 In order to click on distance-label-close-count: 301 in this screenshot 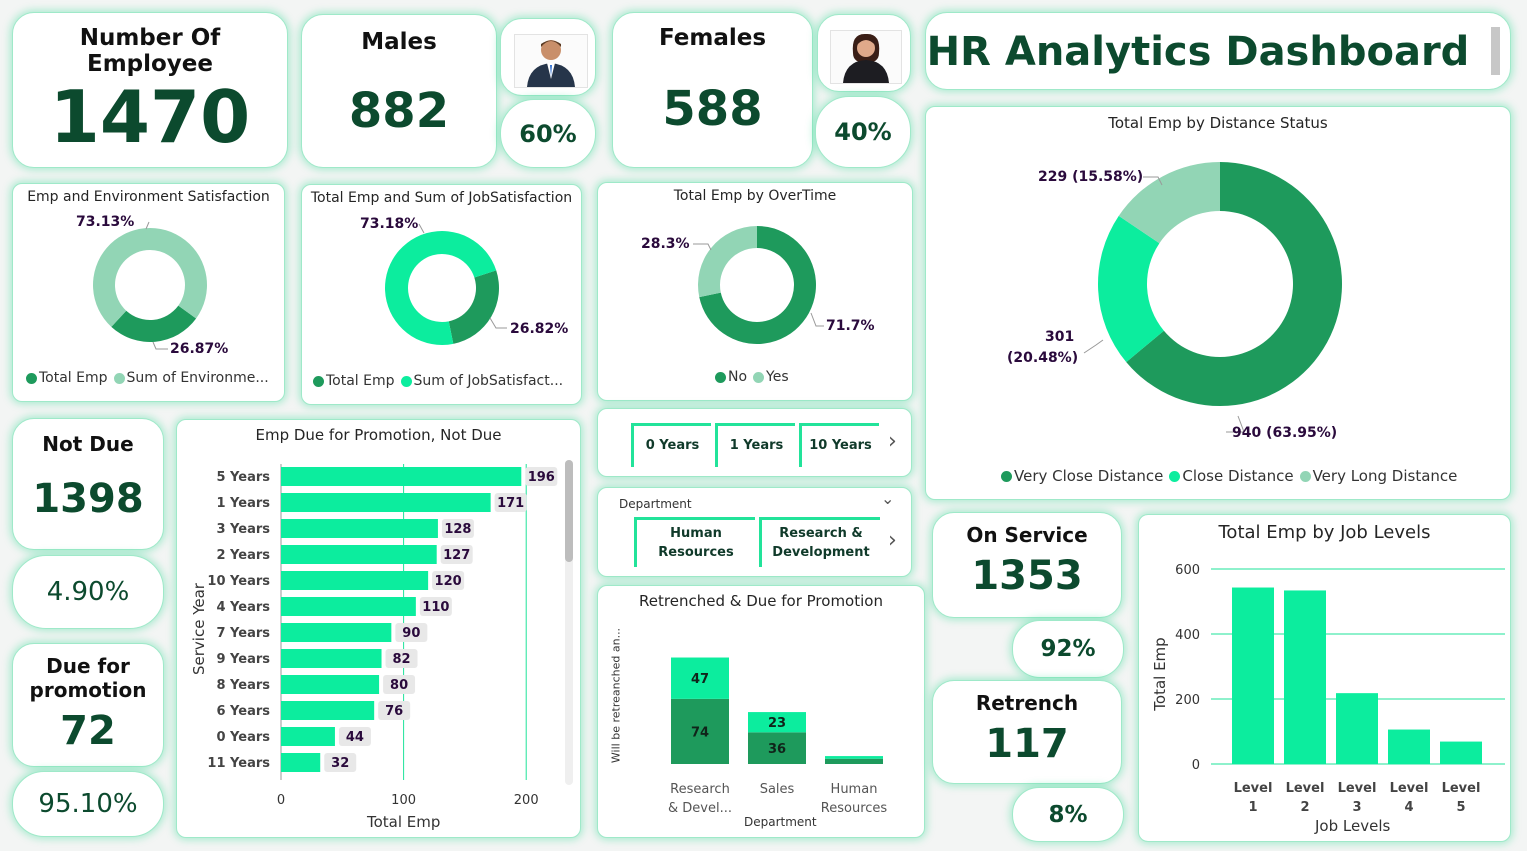, I will do `click(1060, 337)`.